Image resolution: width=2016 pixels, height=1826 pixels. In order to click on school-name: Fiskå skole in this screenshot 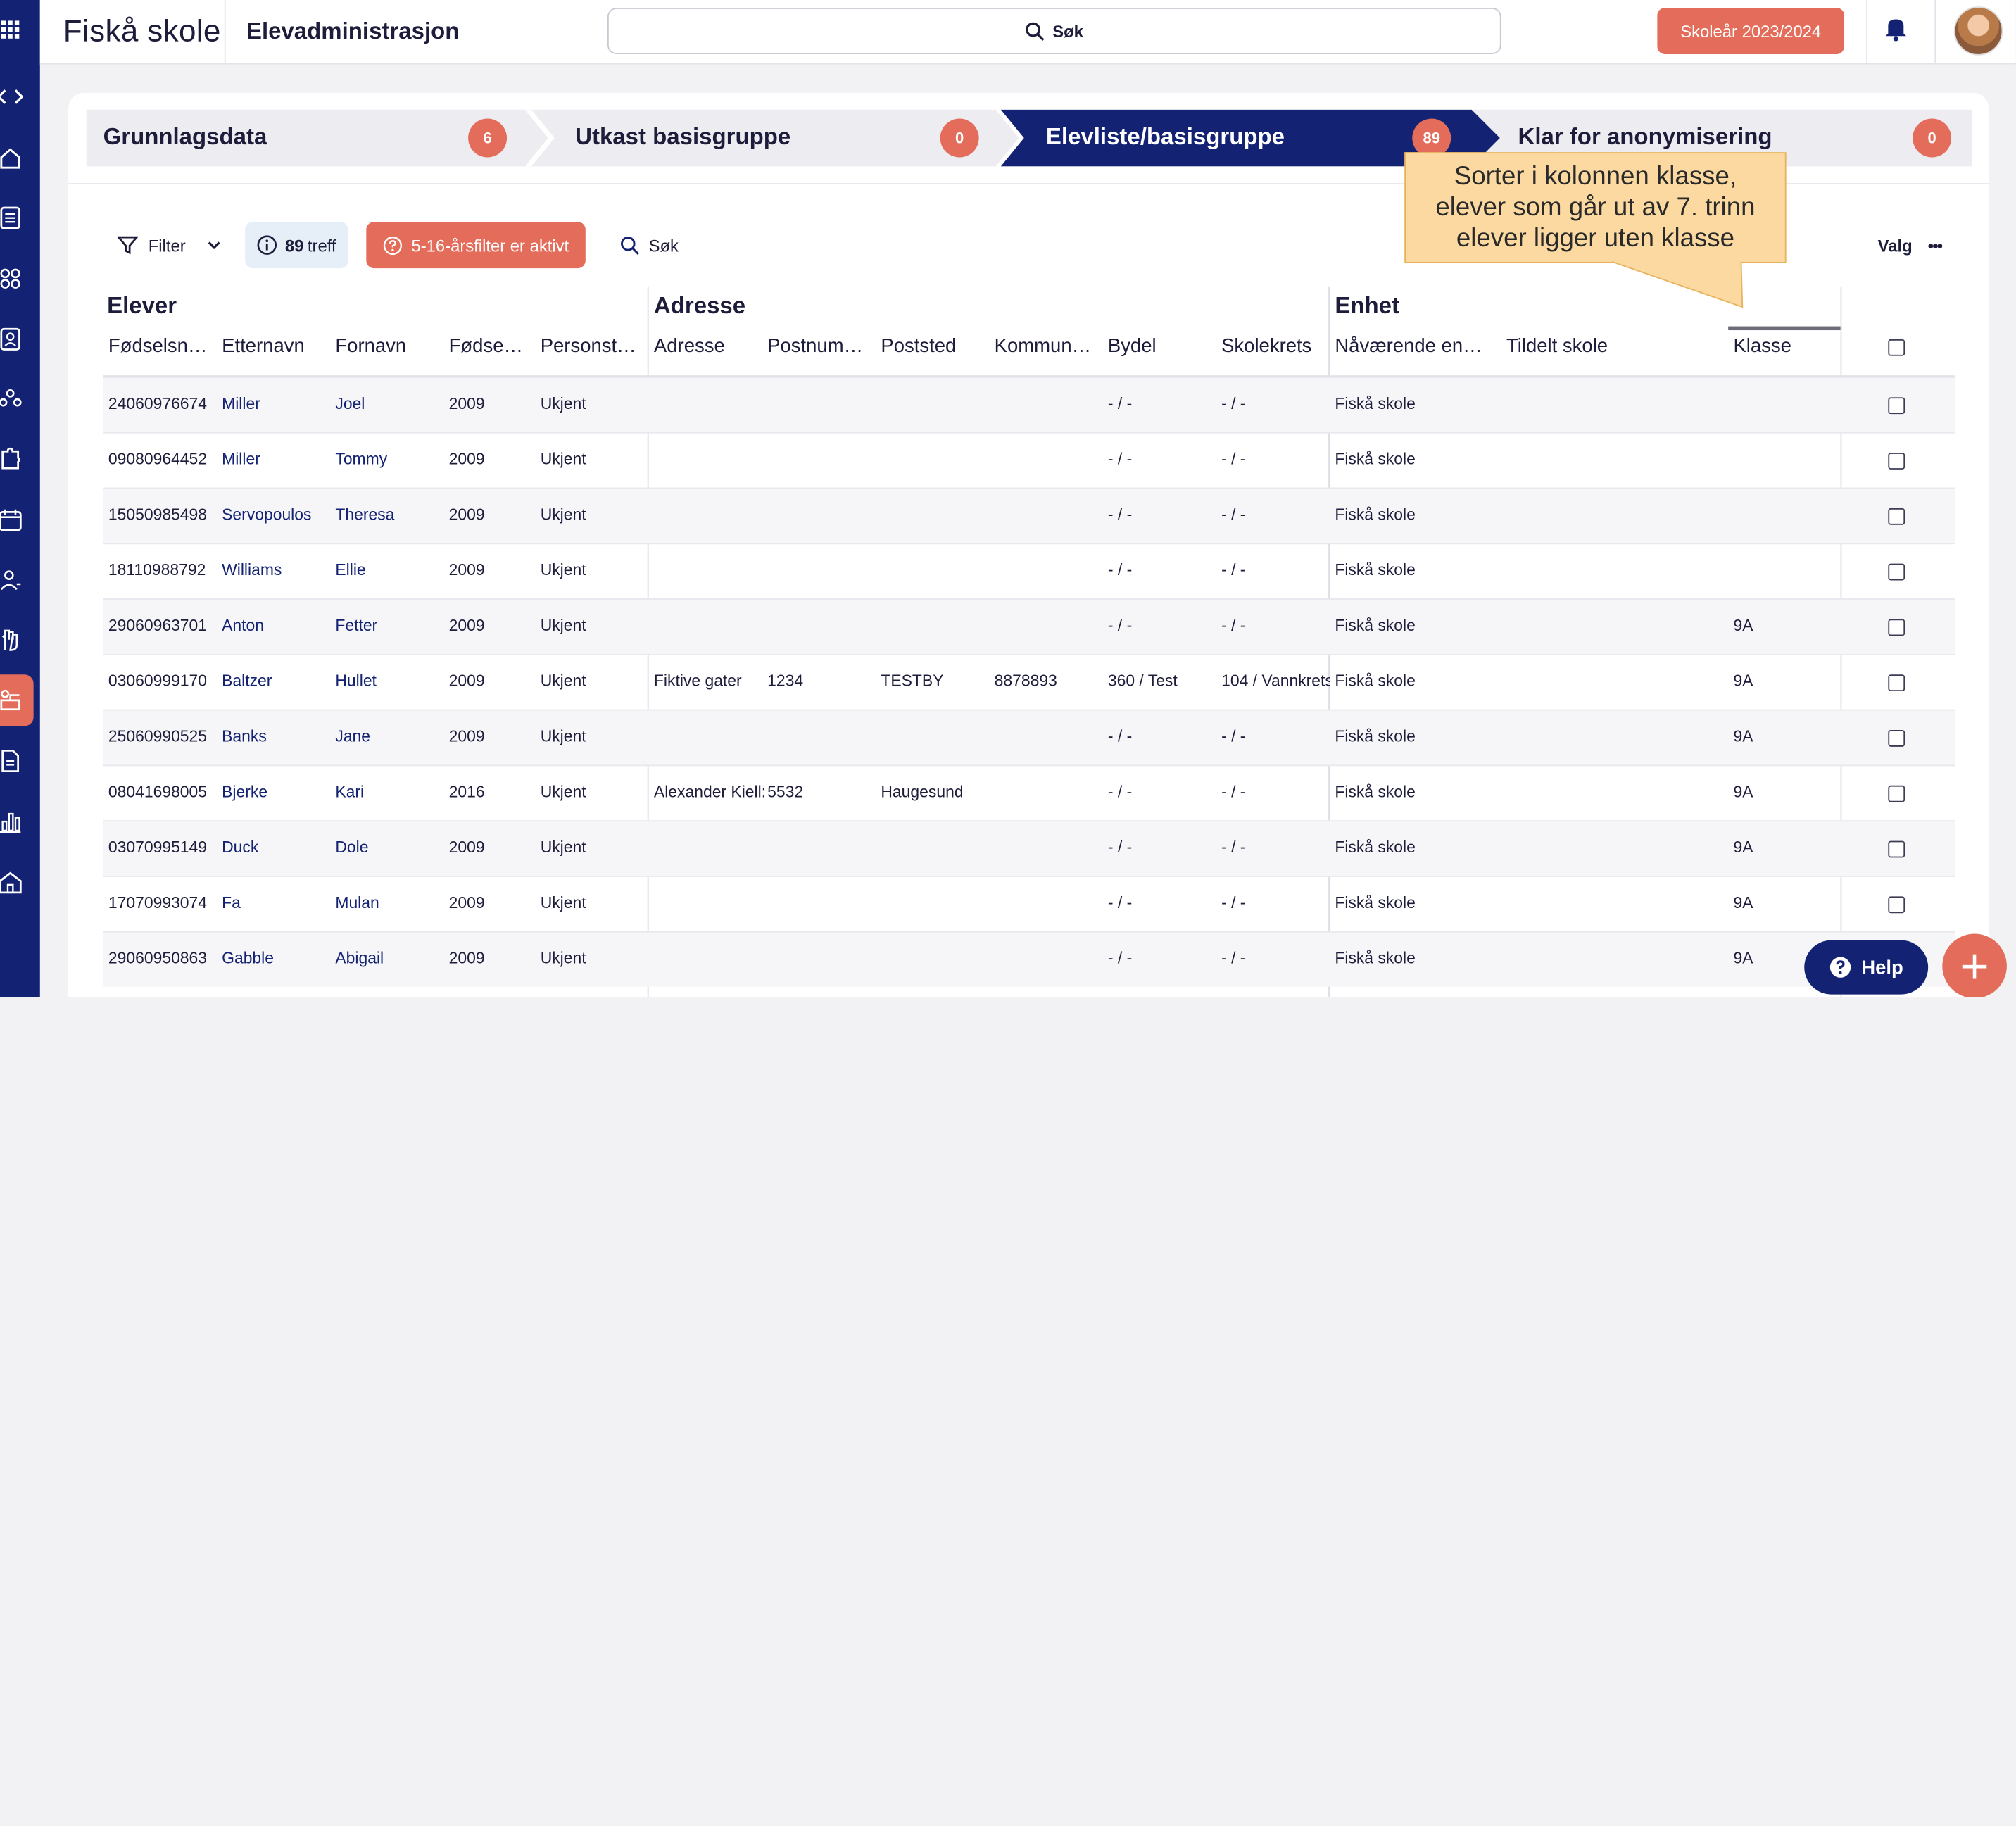, I will do `click(142, 32)`.